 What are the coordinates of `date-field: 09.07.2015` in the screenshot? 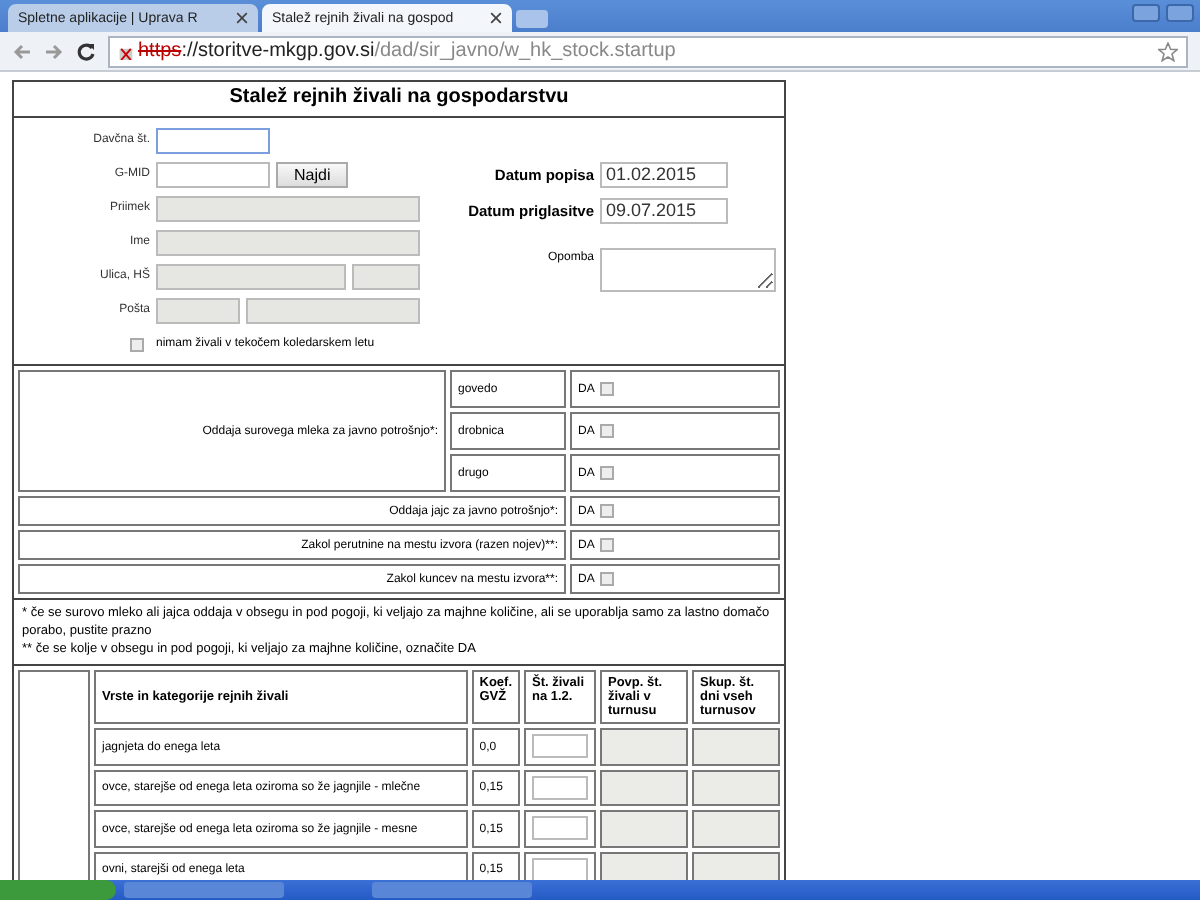 It's located at (664, 210).